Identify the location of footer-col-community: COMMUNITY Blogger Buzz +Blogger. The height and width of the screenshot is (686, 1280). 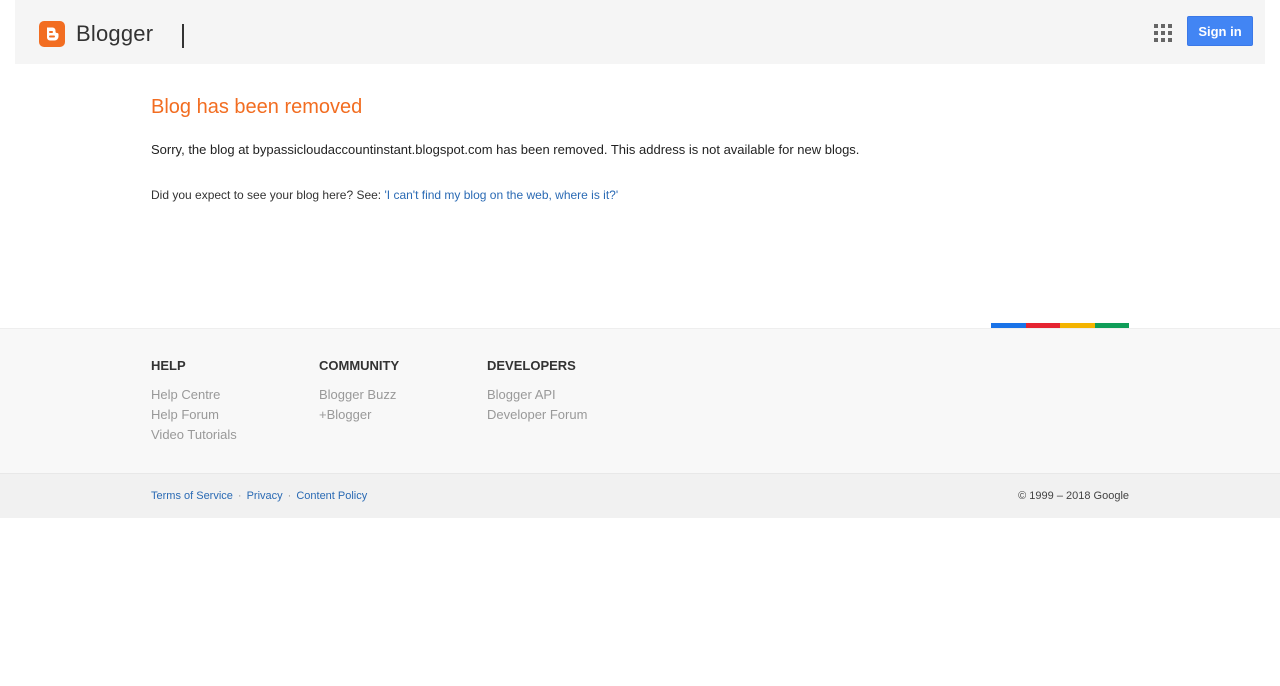
(359, 391).